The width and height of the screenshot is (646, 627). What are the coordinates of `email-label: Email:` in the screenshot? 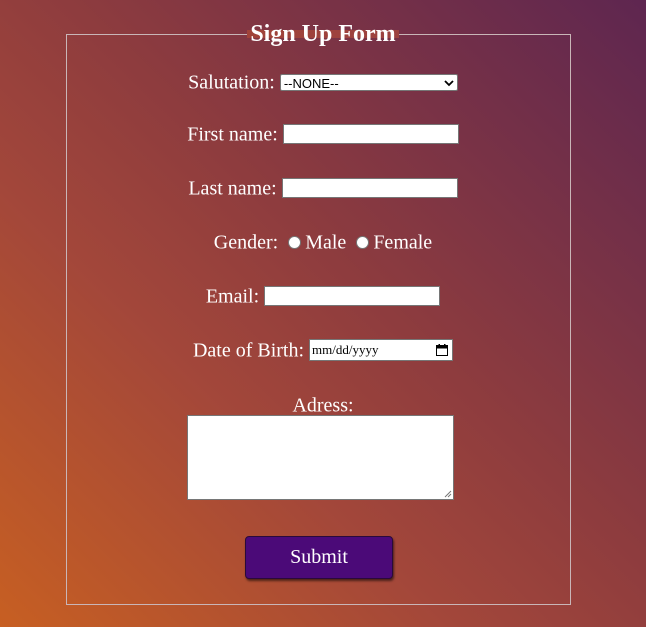 It's located at (232, 296).